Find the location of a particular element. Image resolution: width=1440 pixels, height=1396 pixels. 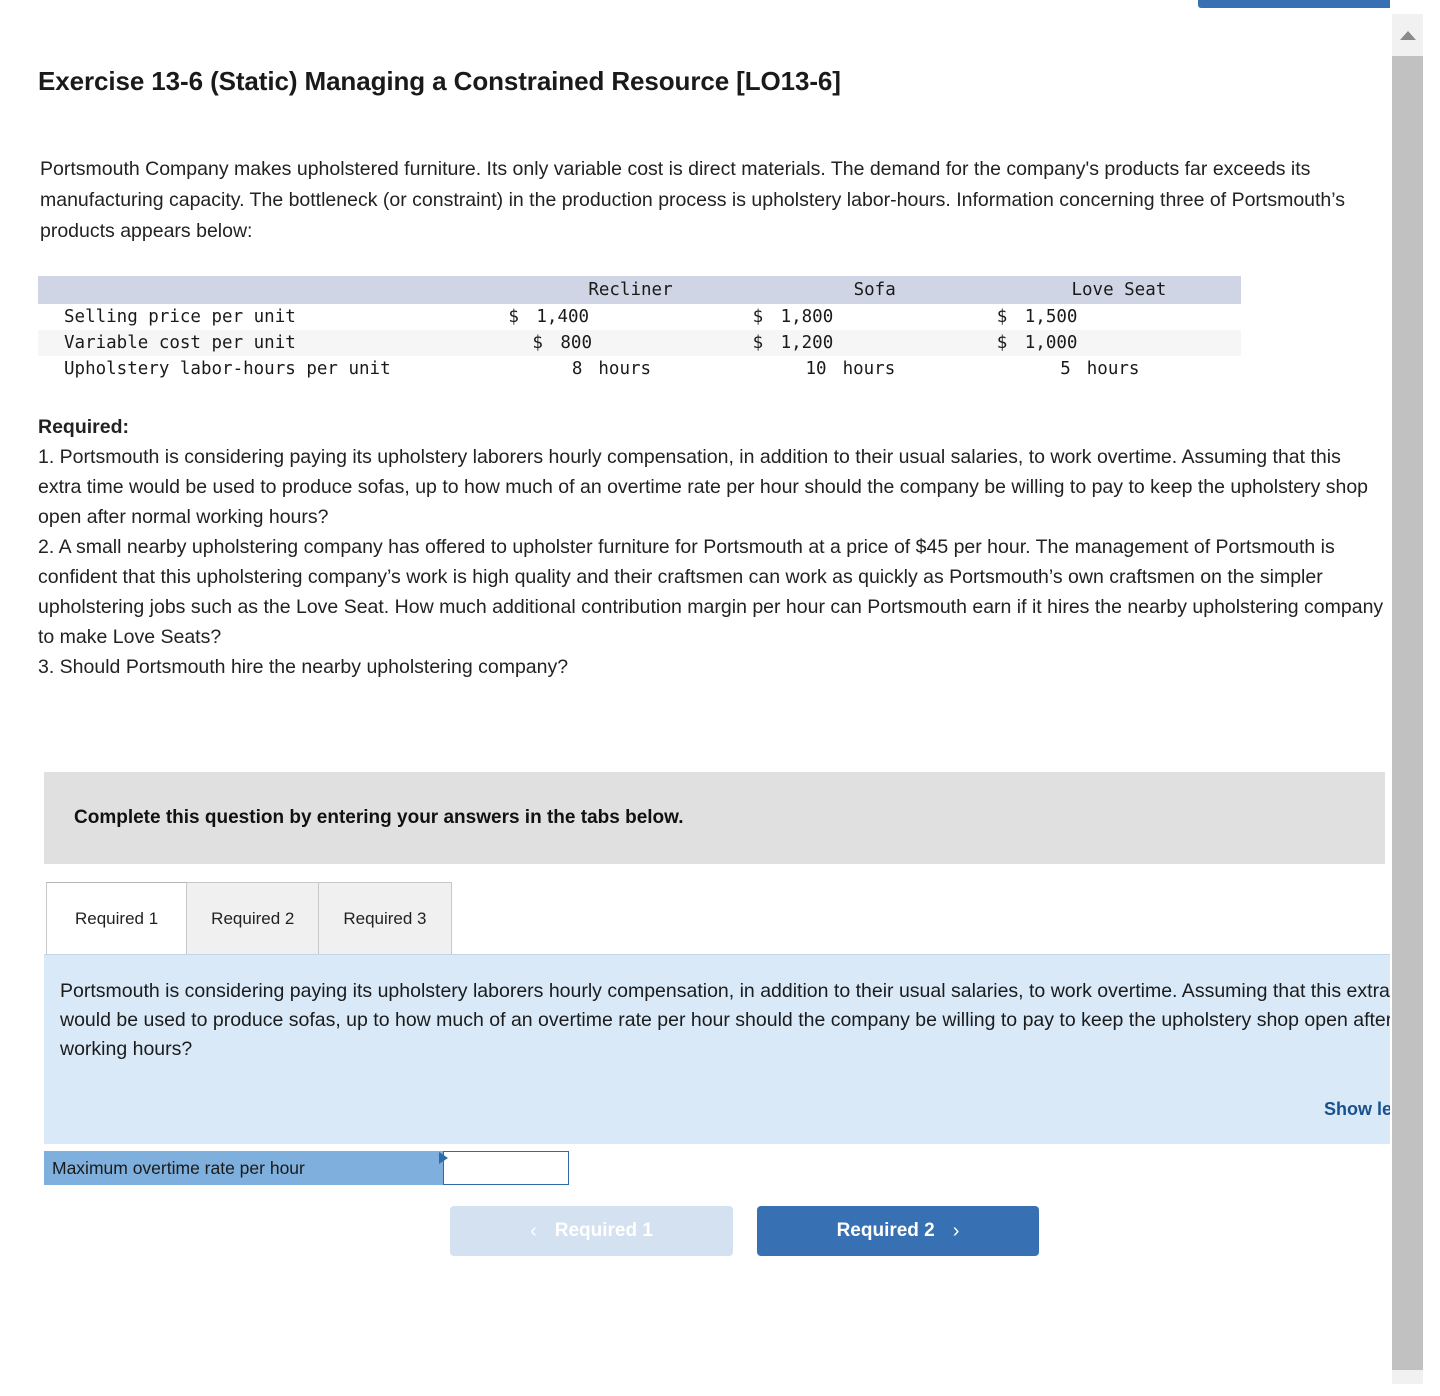

tab-required-1: Required 1 is located at coordinates (117, 918).